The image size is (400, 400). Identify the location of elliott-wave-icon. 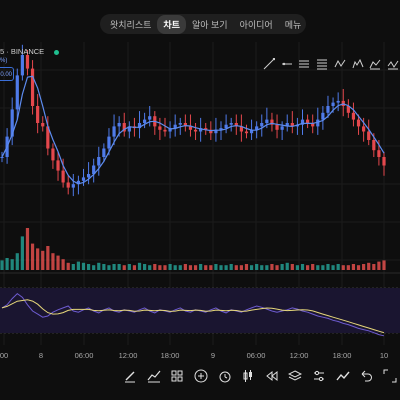
(358, 64).